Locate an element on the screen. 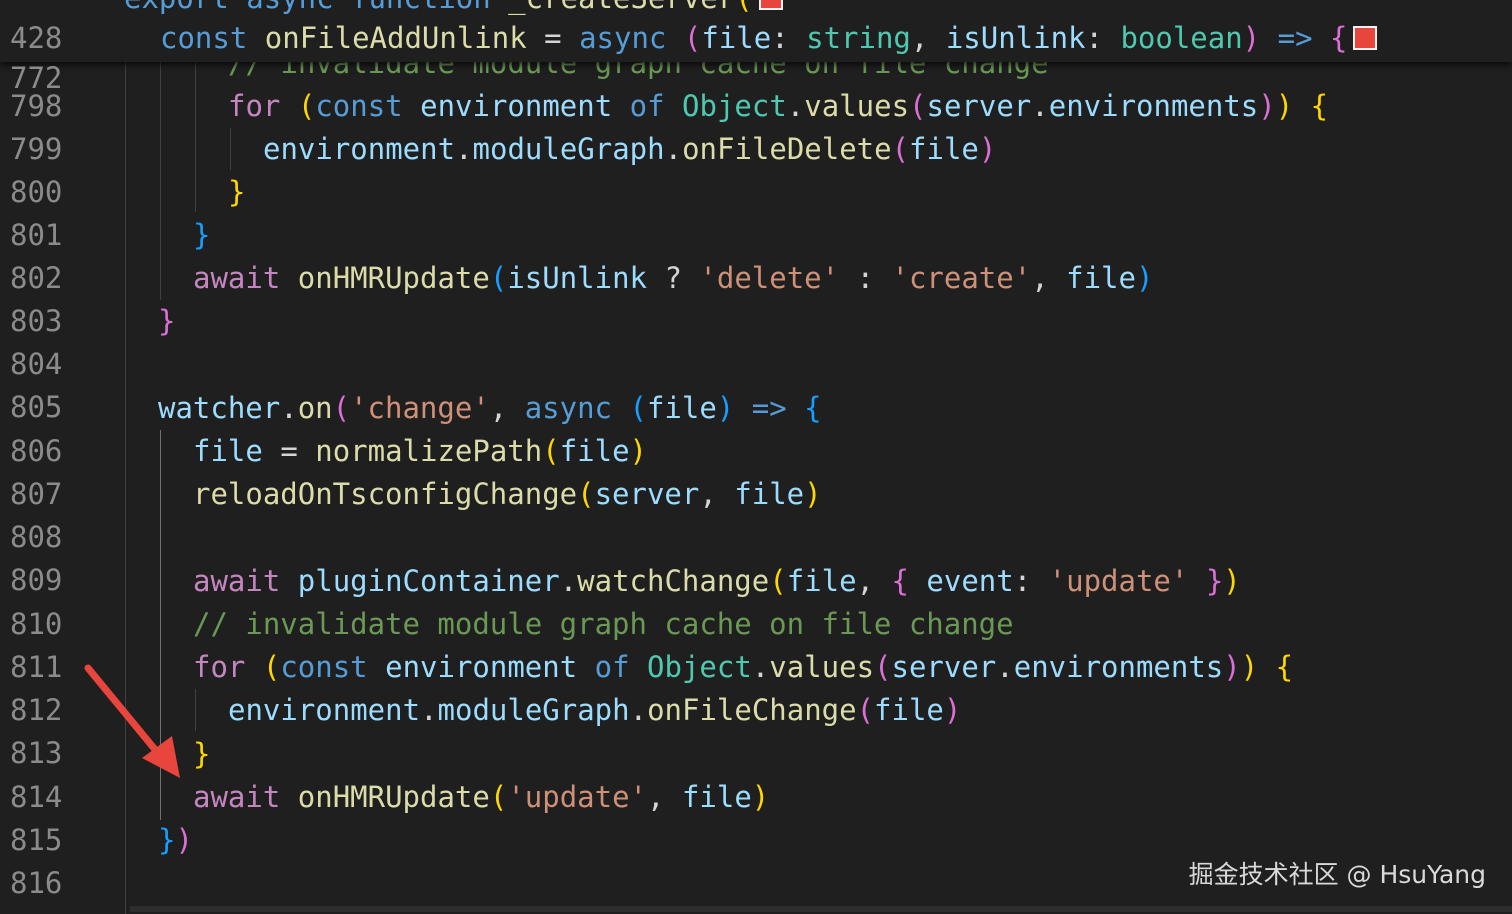 This screenshot has width=1512, height=914. code-line: 815 await onHMRUpdate('update', file) is located at coordinates (756, 816).